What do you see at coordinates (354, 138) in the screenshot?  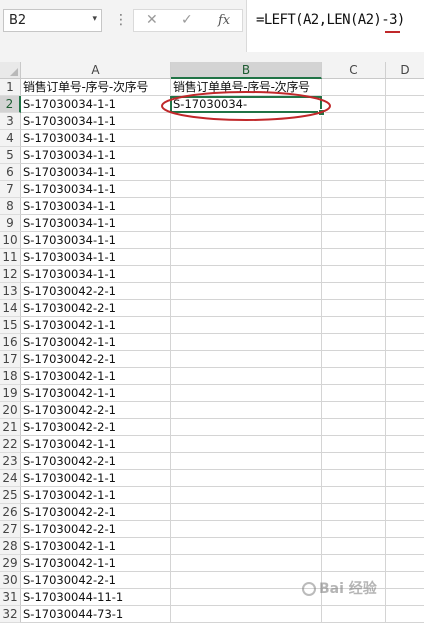 I see `cell-c4` at bounding box center [354, 138].